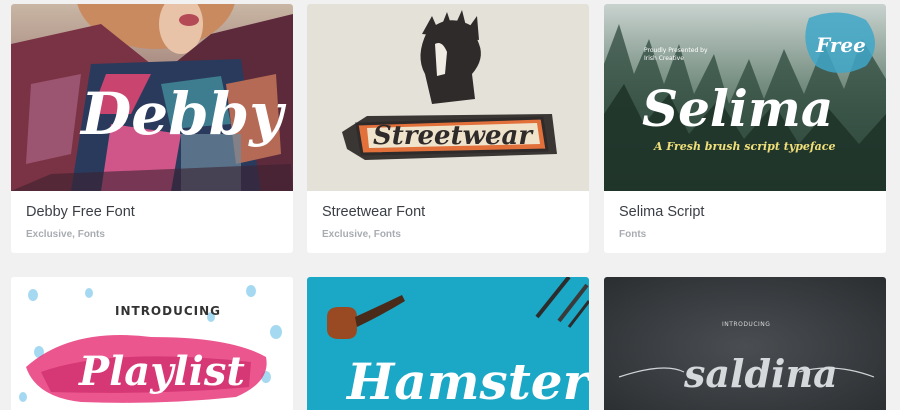 The height and width of the screenshot is (410, 900). Describe the element at coordinates (161, 371) in the screenshot. I see `preview-word-text: Playlist` at that location.